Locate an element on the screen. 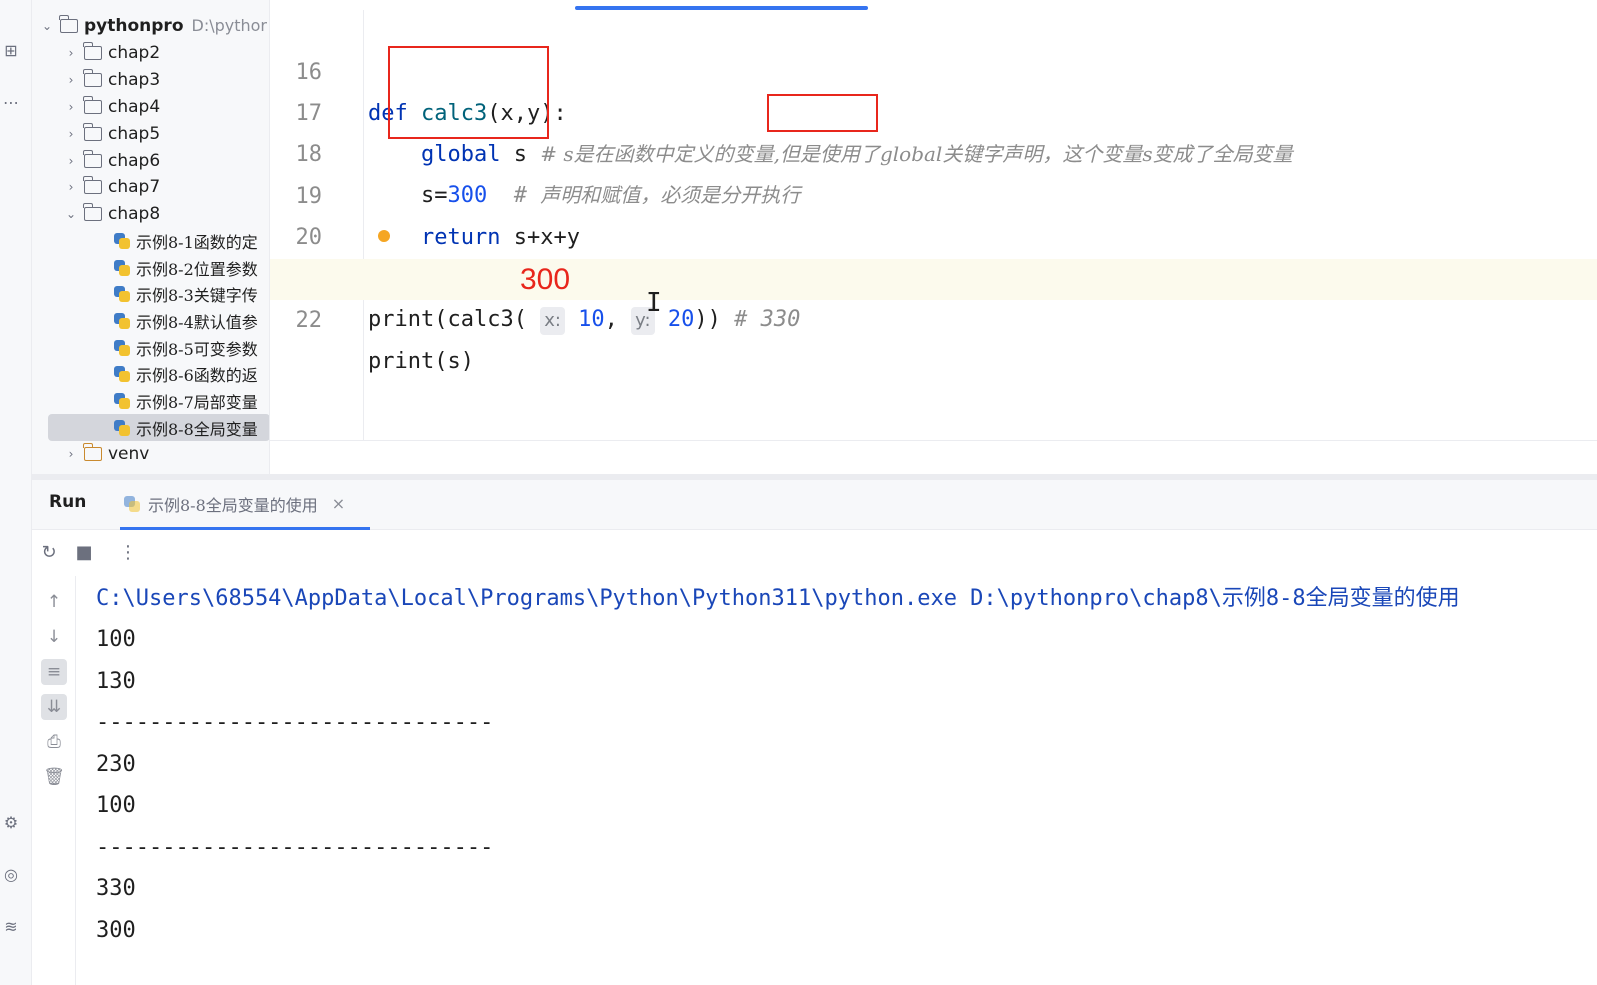  highlight-box-global is located at coordinates (468, 92).